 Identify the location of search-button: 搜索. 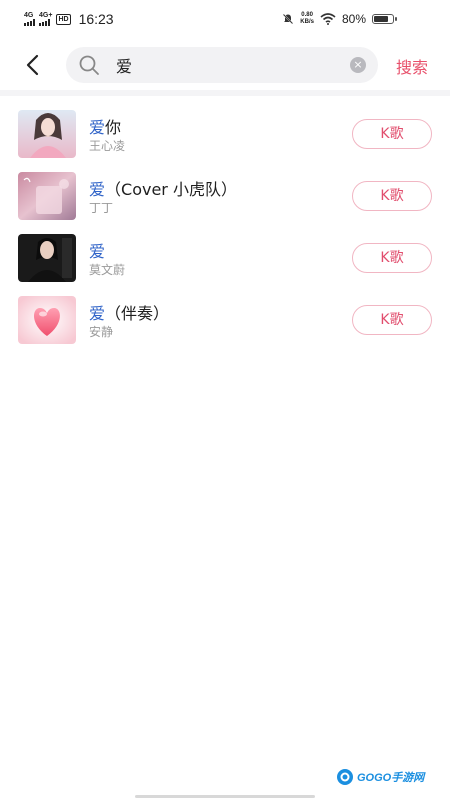
(412, 66).